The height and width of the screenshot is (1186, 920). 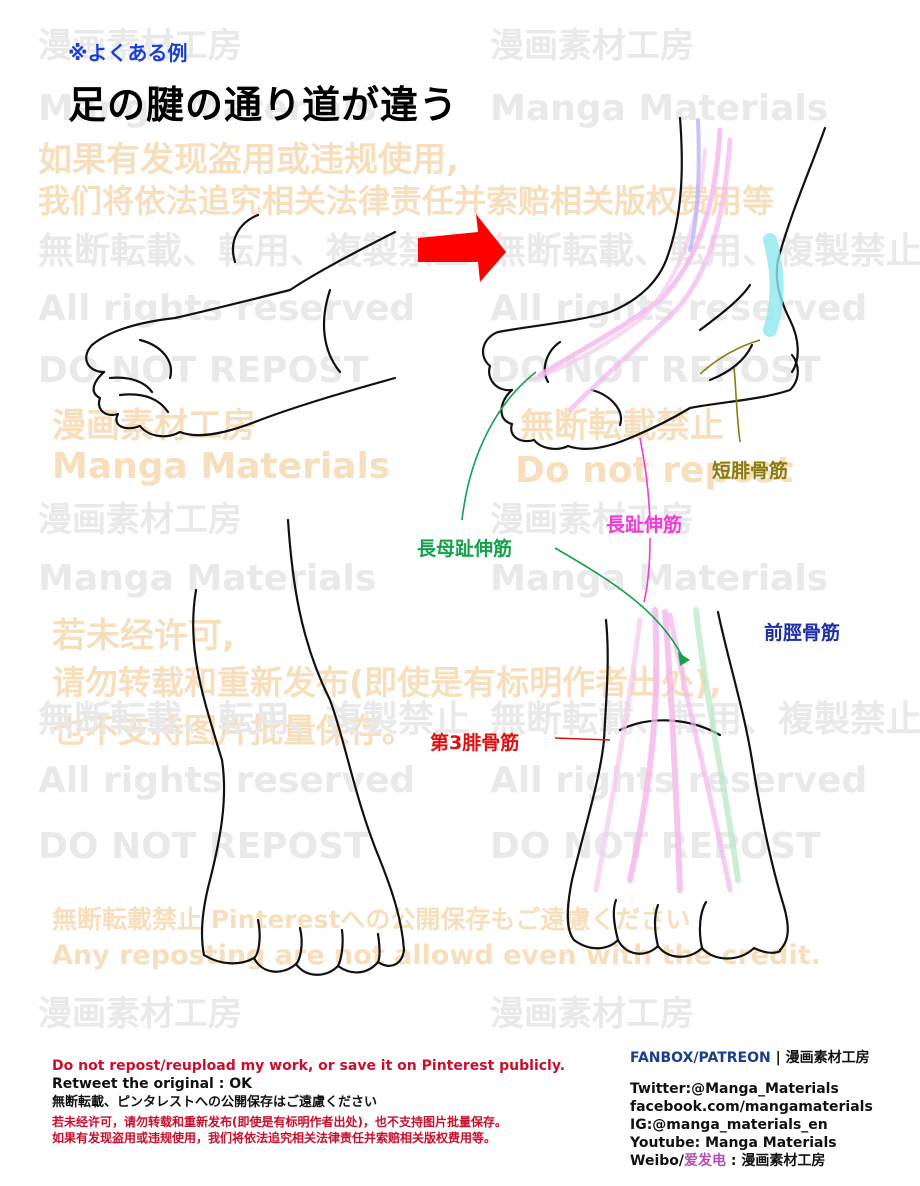 What do you see at coordinates (727, 1161) in the screenshot?
I see `weibo-line: Weibo/爱发电 : 漫画素材工房` at bounding box center [727, 1161].